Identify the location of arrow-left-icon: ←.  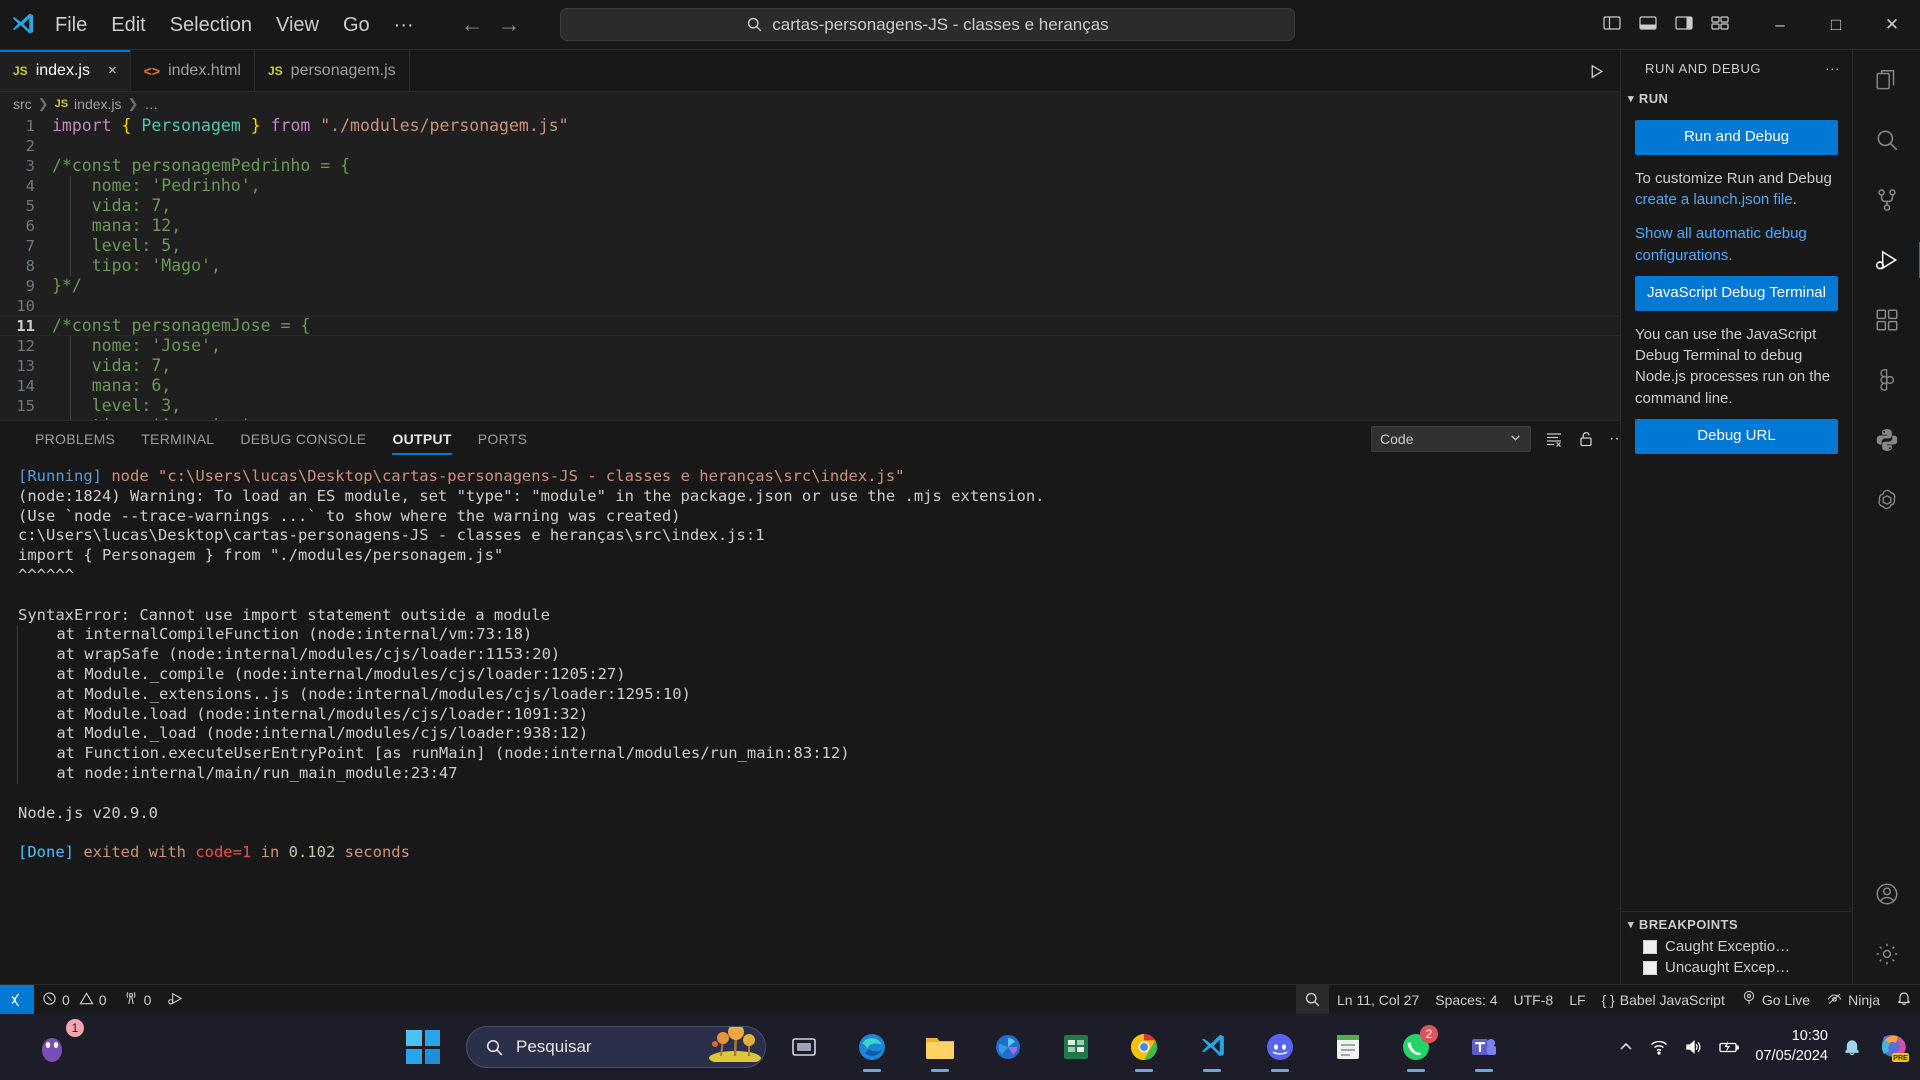
(472, 24).